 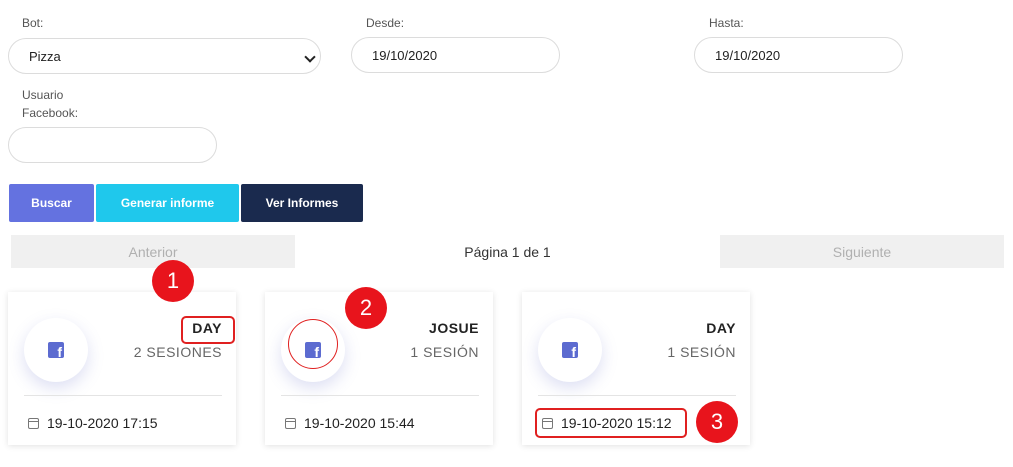 What do you see at coordinates (385, 23) in the screenshot?
I see `desde-label: Desde:` at bounding box center [385, 23].